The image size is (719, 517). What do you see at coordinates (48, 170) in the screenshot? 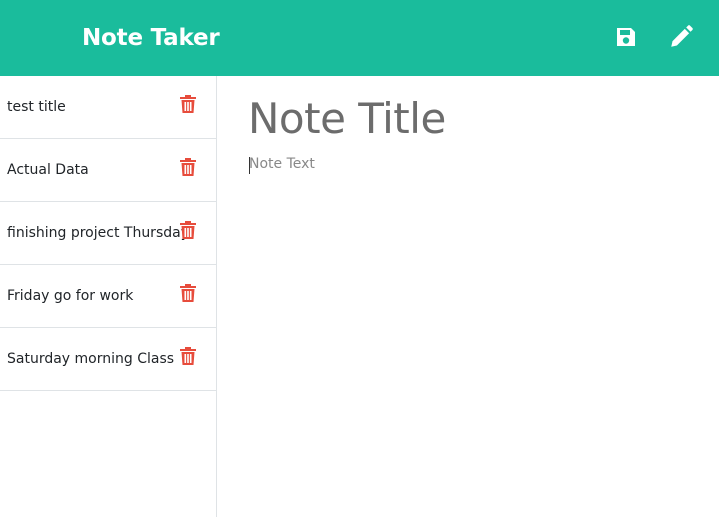
I see `note-item-title: Actual Data` at bounding box center [48, 170].